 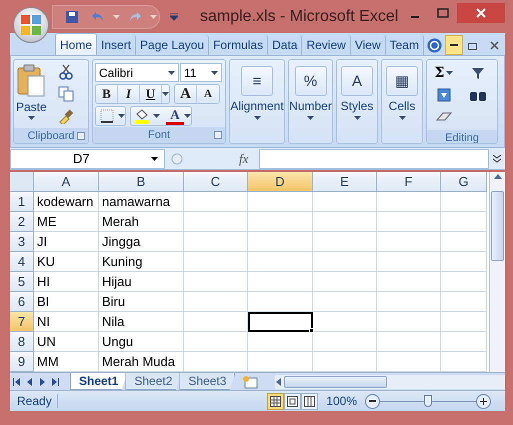 I want to click on column-header: D, so click(x=280, y=182).